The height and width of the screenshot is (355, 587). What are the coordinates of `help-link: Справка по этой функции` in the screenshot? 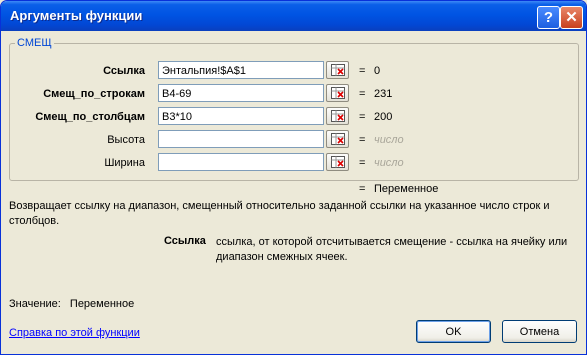 It's located at (74, 333).